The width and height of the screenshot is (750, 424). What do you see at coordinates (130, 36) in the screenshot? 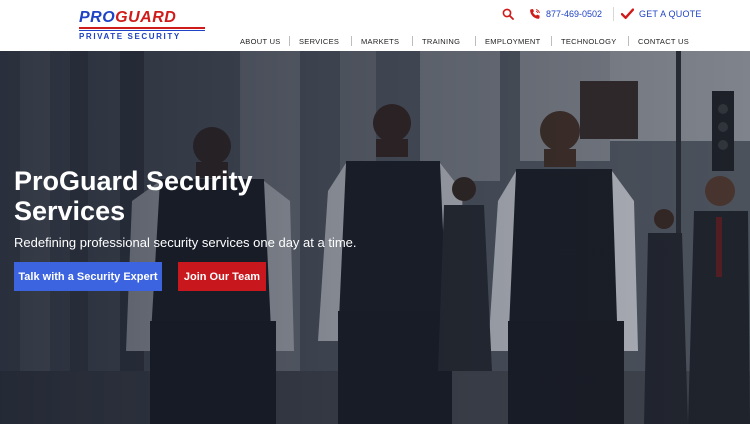
I see `logo-tagline: PRIVATE SECURITY` at bounding box center [130, 36].